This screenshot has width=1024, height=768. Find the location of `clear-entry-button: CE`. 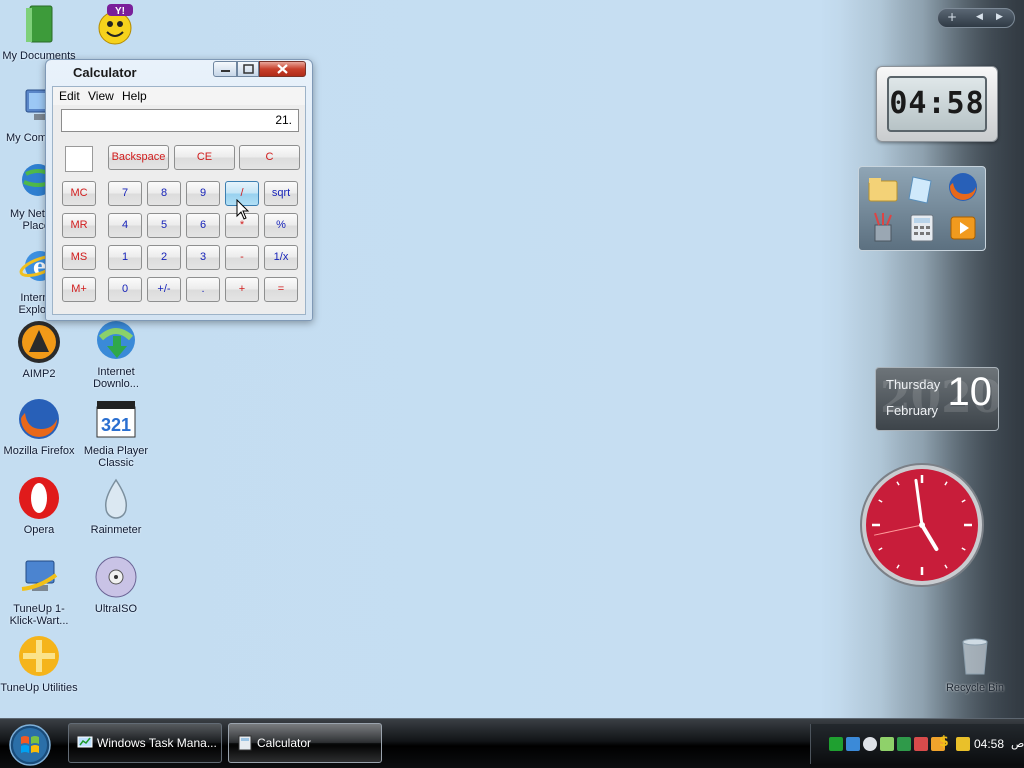

clear-entry-button: CE is located at coordinates (204, 157).